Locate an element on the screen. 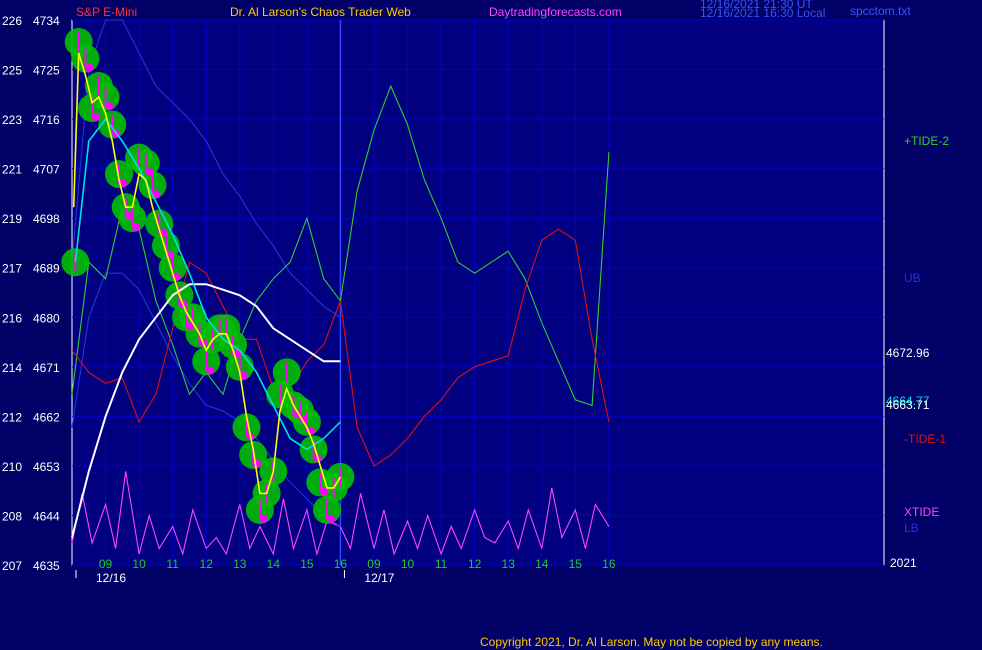 The height and width of the screenshot is (650, 982). instrument-title: S&P E-Mini is located at coordinates (106, 12).